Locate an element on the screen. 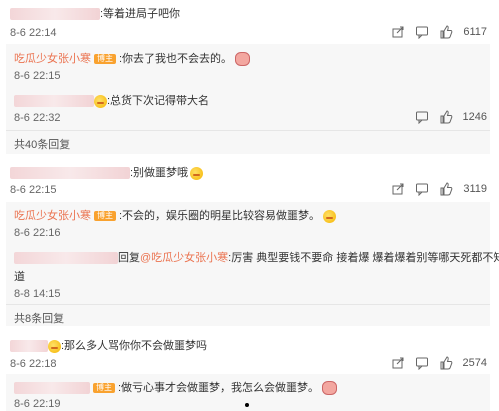 Image resolution: width=499 pixels, height=411 pixels. comment-1-actions: 6117 is located at coordinates (439, 32).